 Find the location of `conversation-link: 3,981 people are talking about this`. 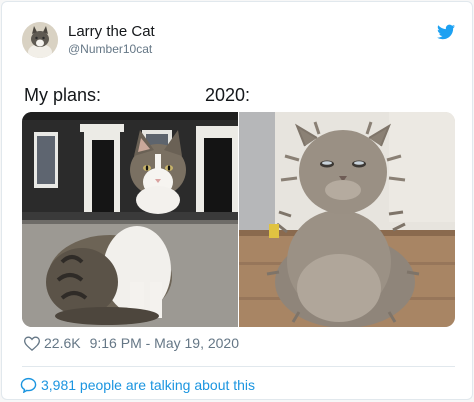

conversation-link: 3,981 people are talking about this is located at coordinates (137, 385).